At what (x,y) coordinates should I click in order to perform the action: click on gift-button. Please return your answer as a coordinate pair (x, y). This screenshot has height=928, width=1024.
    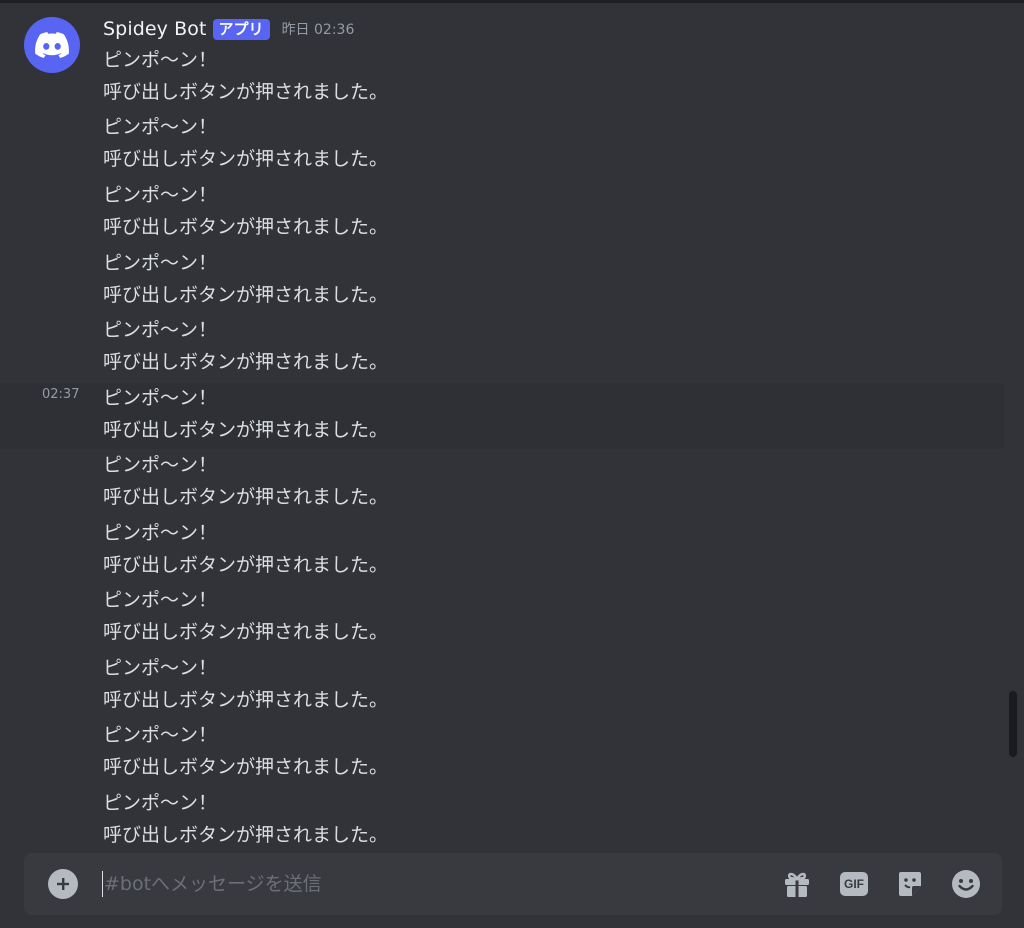
    Looking at the image, I should click on (797, 884).